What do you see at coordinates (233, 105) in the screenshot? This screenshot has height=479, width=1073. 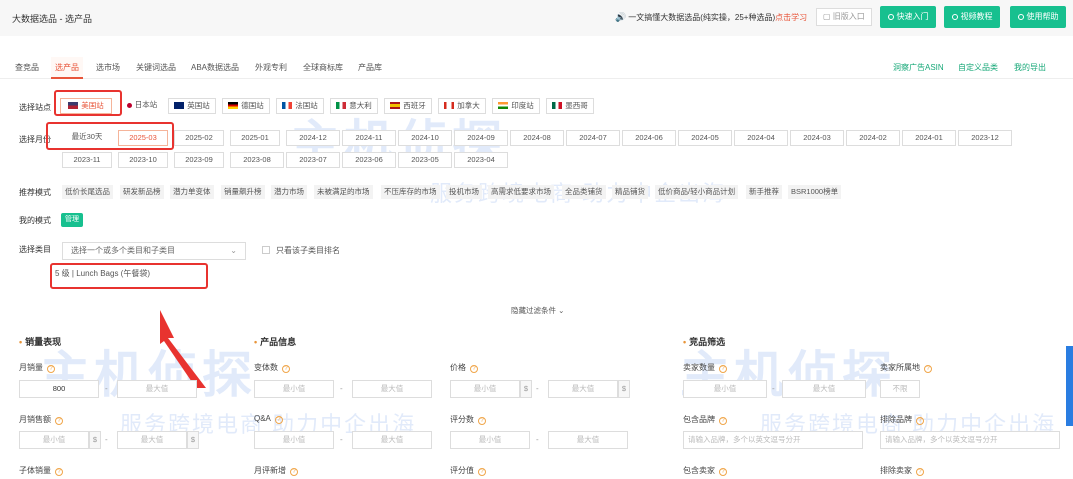 I see `de-flag-icon` at bounding box center [233, 105].